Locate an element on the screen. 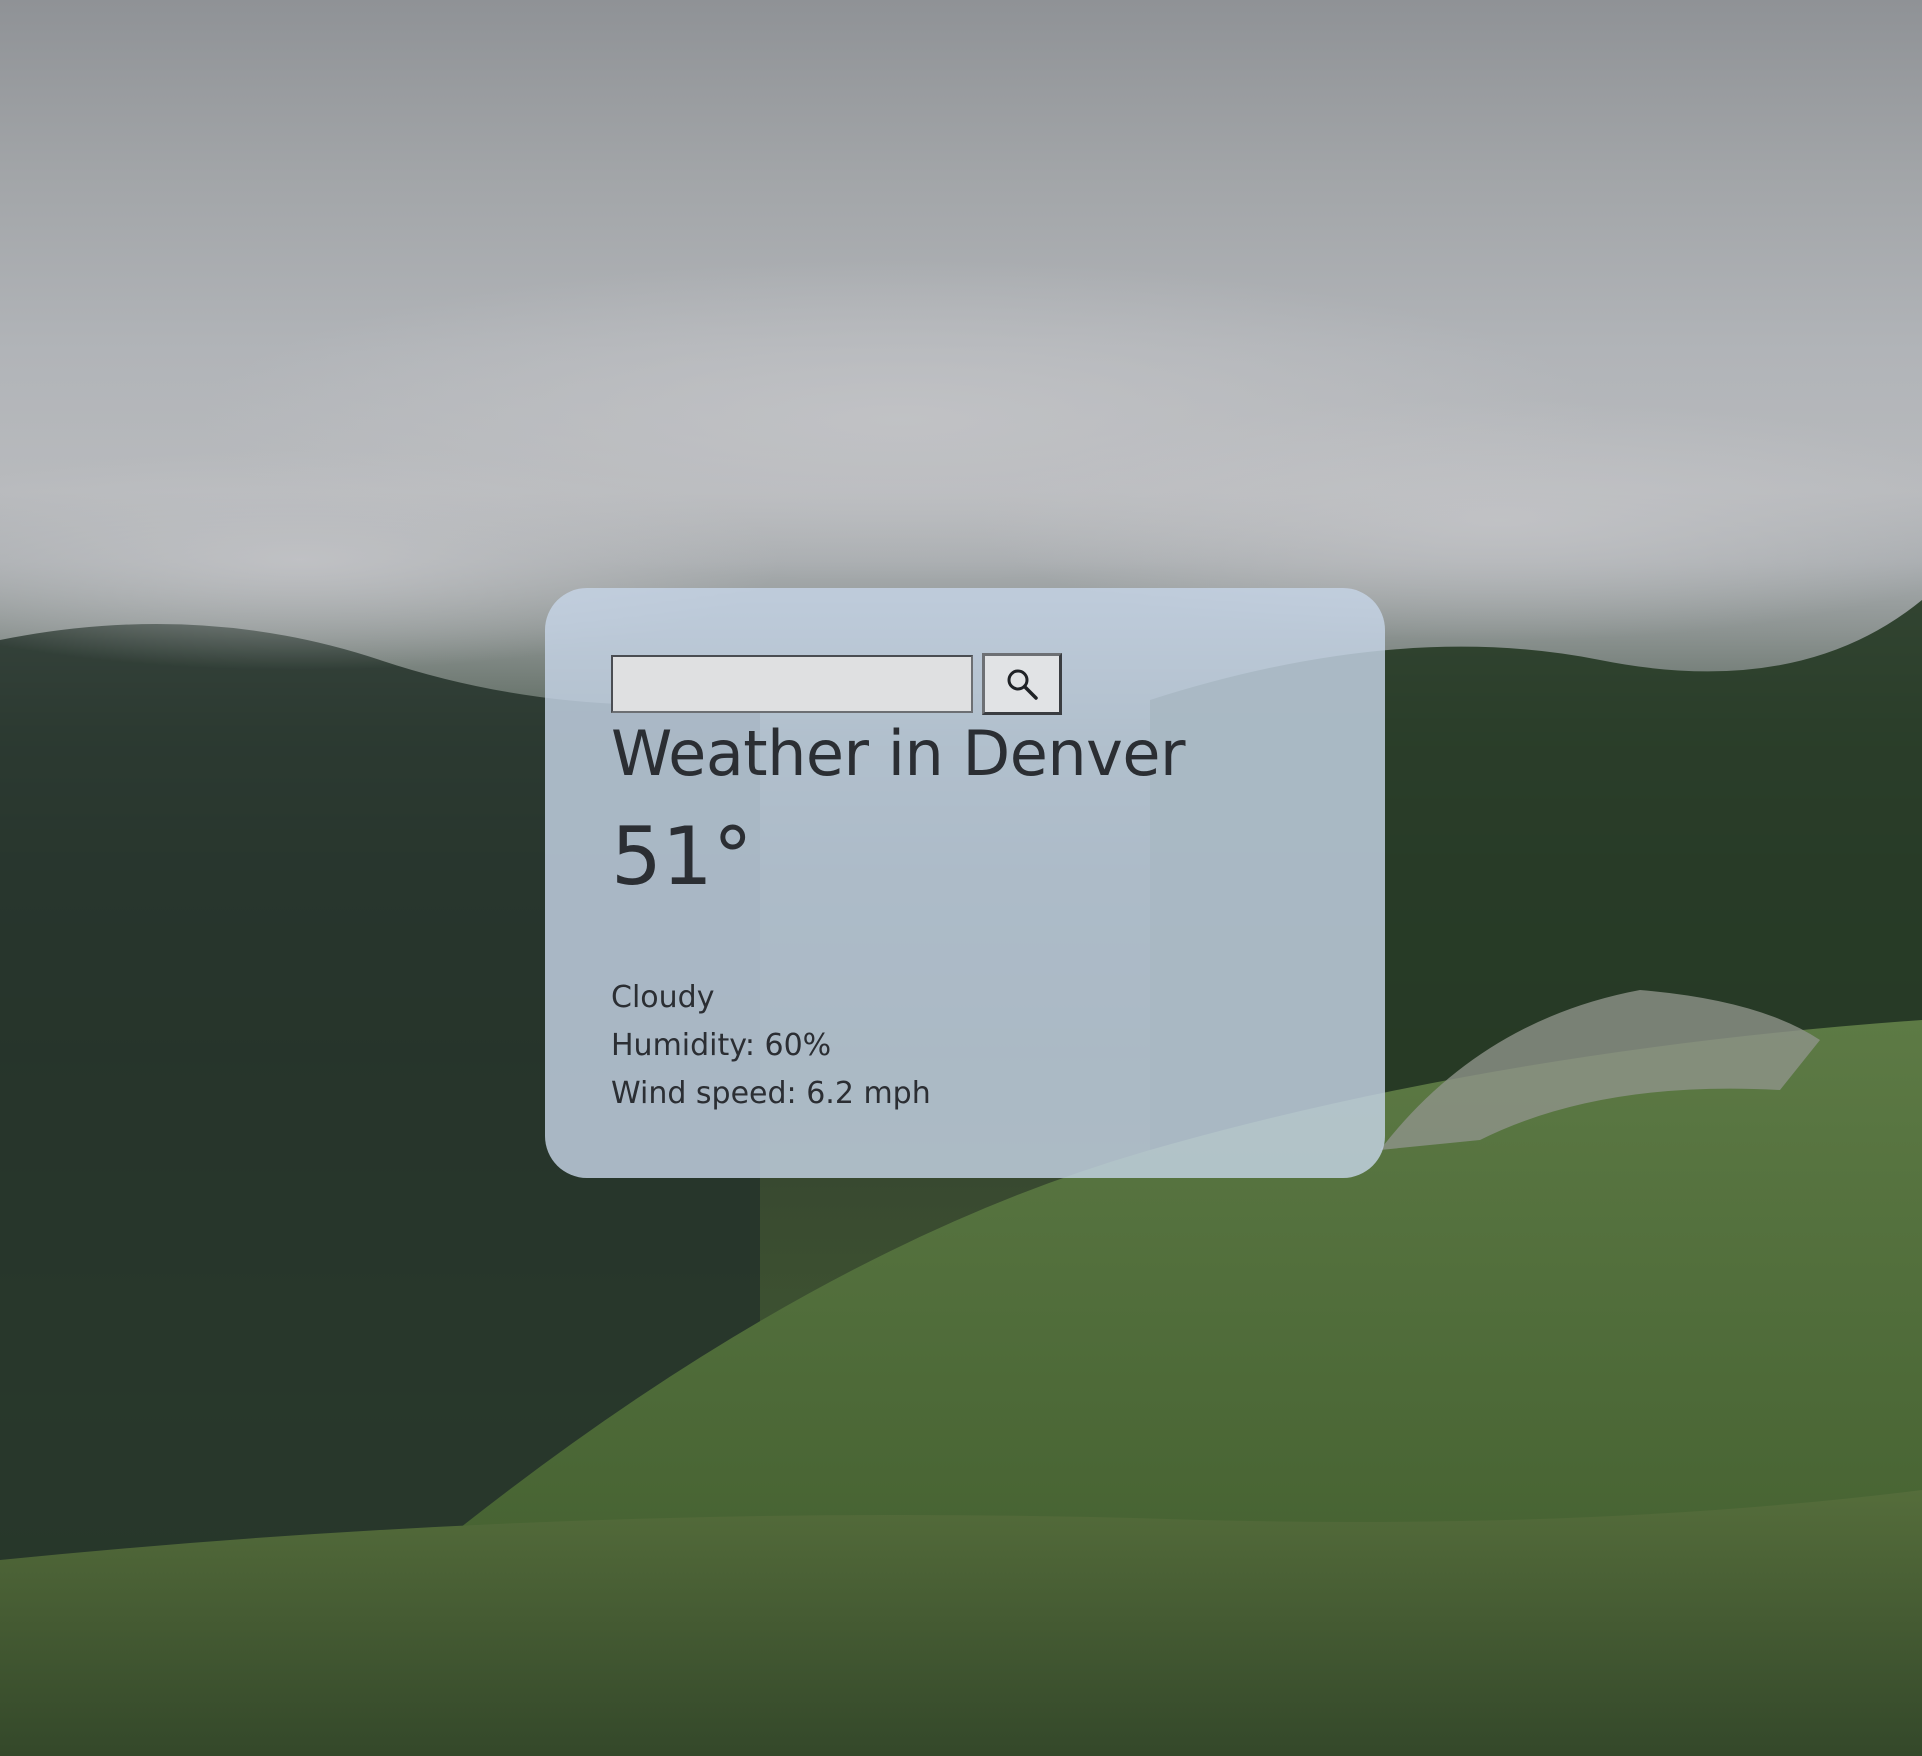  weather-description: Cloudy is located at coordinates (663, 997).